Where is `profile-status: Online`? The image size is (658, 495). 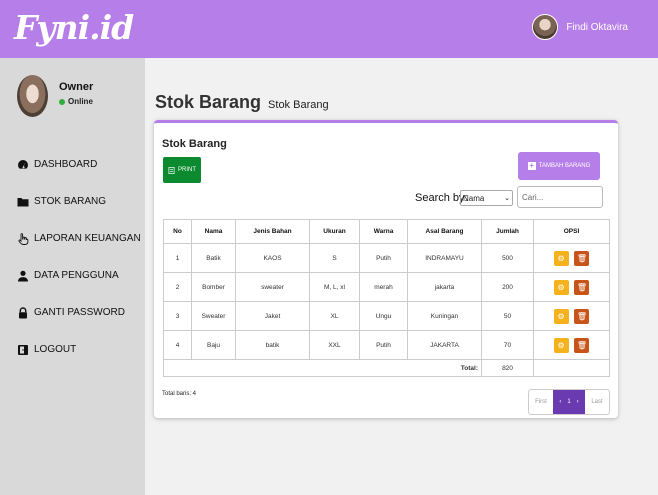
profile-status: Online is located at coordinates (76, 101).